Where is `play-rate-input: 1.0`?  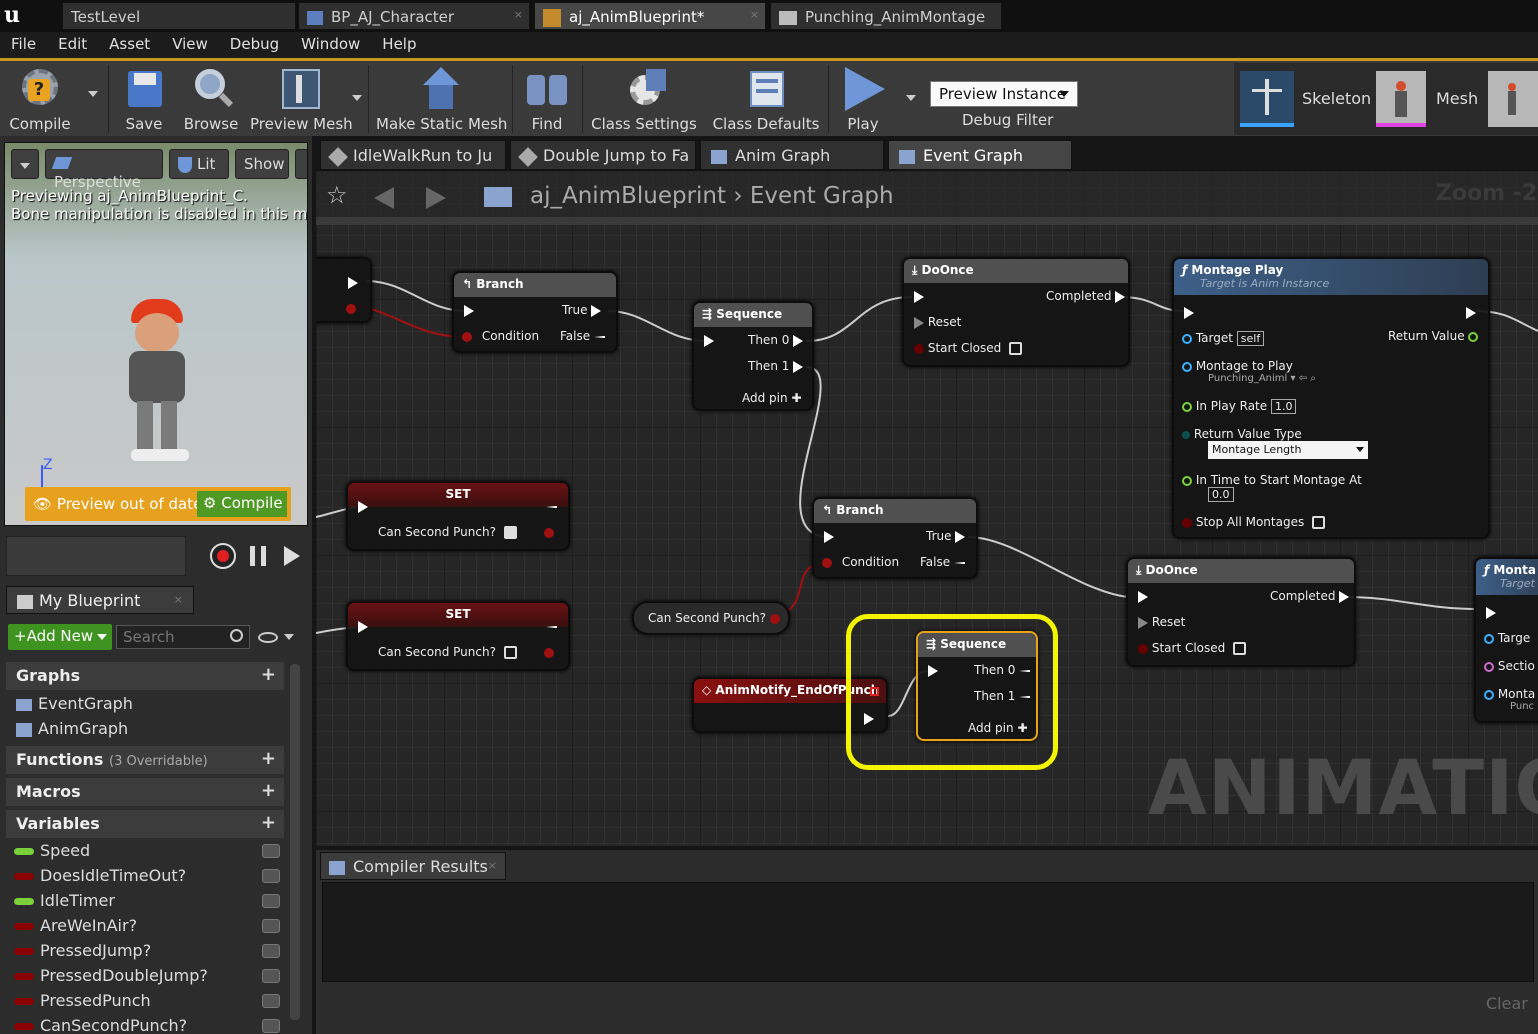 play-rate-input: 1.0 is located at coordinates (1283, 406).